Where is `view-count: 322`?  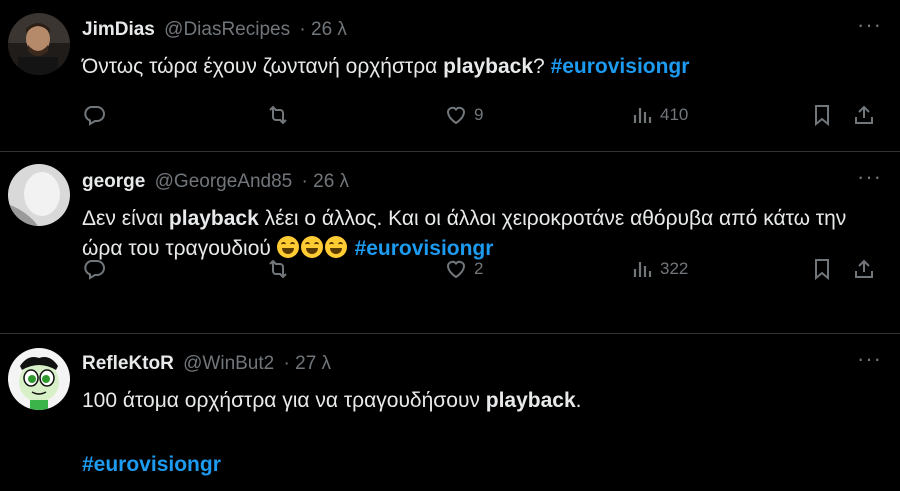 view-count: 322 is located at coordinates (674, 268).